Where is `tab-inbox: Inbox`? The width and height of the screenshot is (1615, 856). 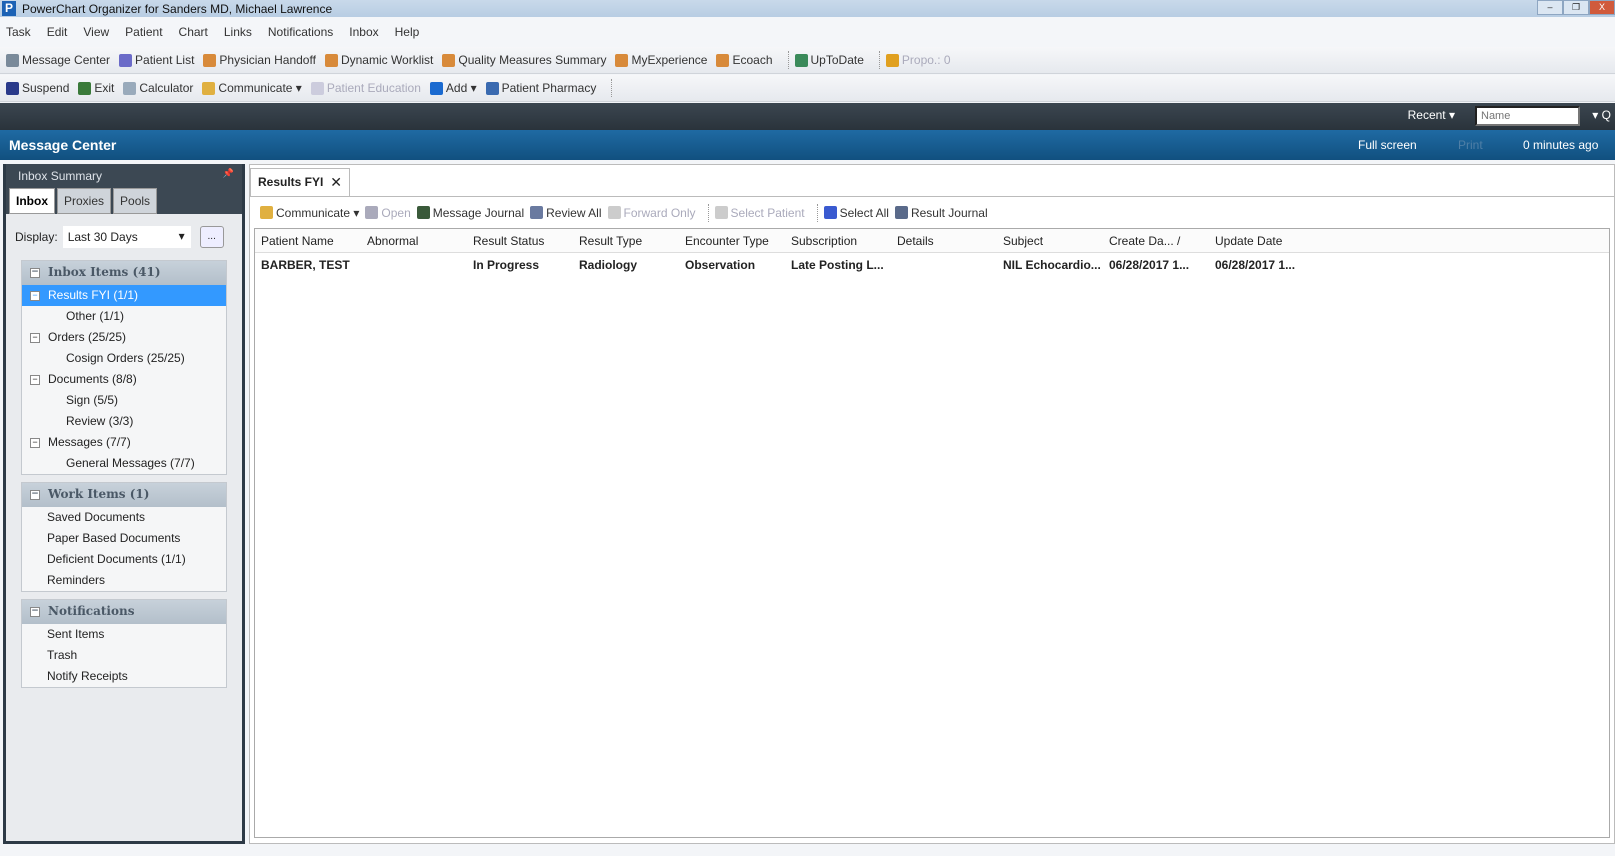
tab-inbox: Inbox is located at coordinates (32, 201).